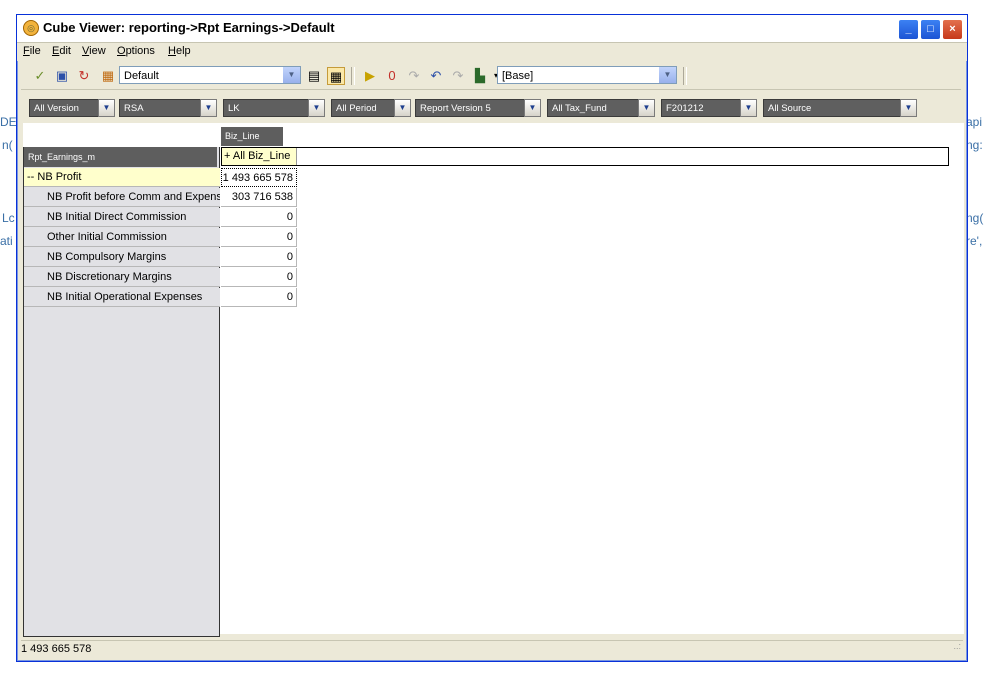  I want to click on menu-file: File, so click(32, 51).